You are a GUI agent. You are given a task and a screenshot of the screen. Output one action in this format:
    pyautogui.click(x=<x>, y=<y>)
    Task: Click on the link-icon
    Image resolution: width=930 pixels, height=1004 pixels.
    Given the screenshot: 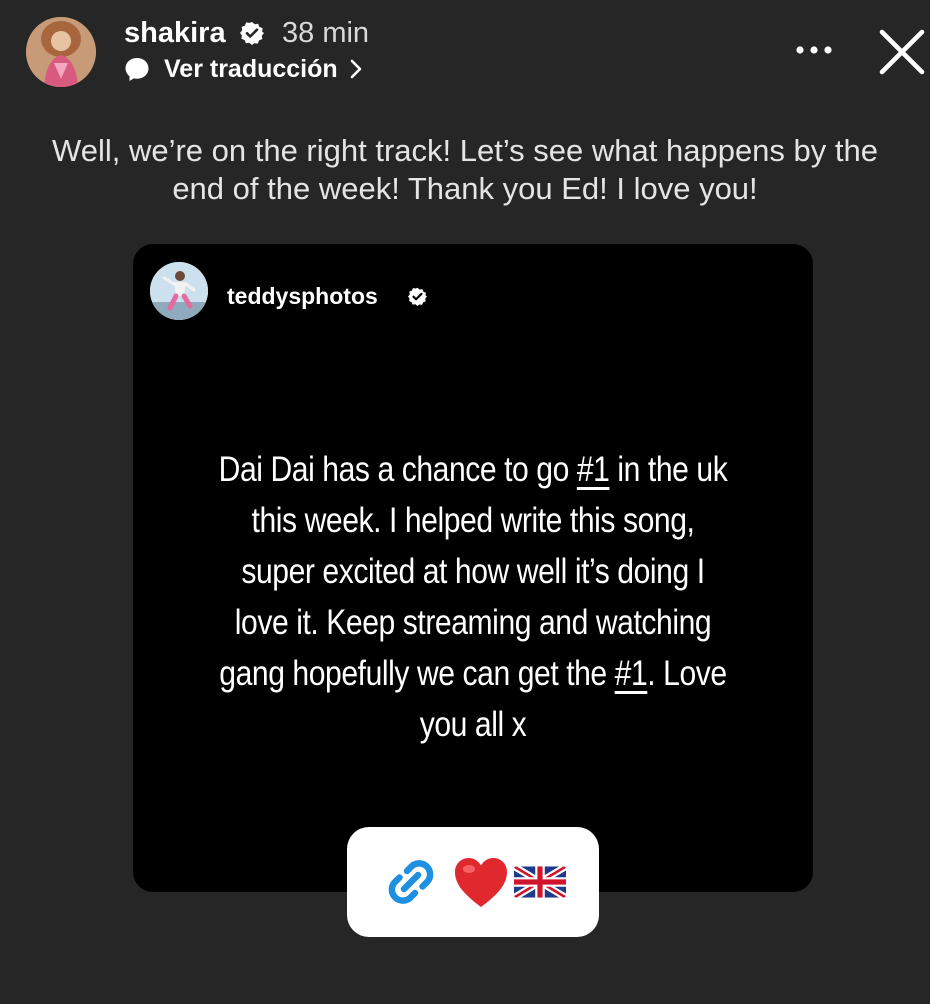 What is the action you would take?
    pyautogui.click(x=411, y=882)
    